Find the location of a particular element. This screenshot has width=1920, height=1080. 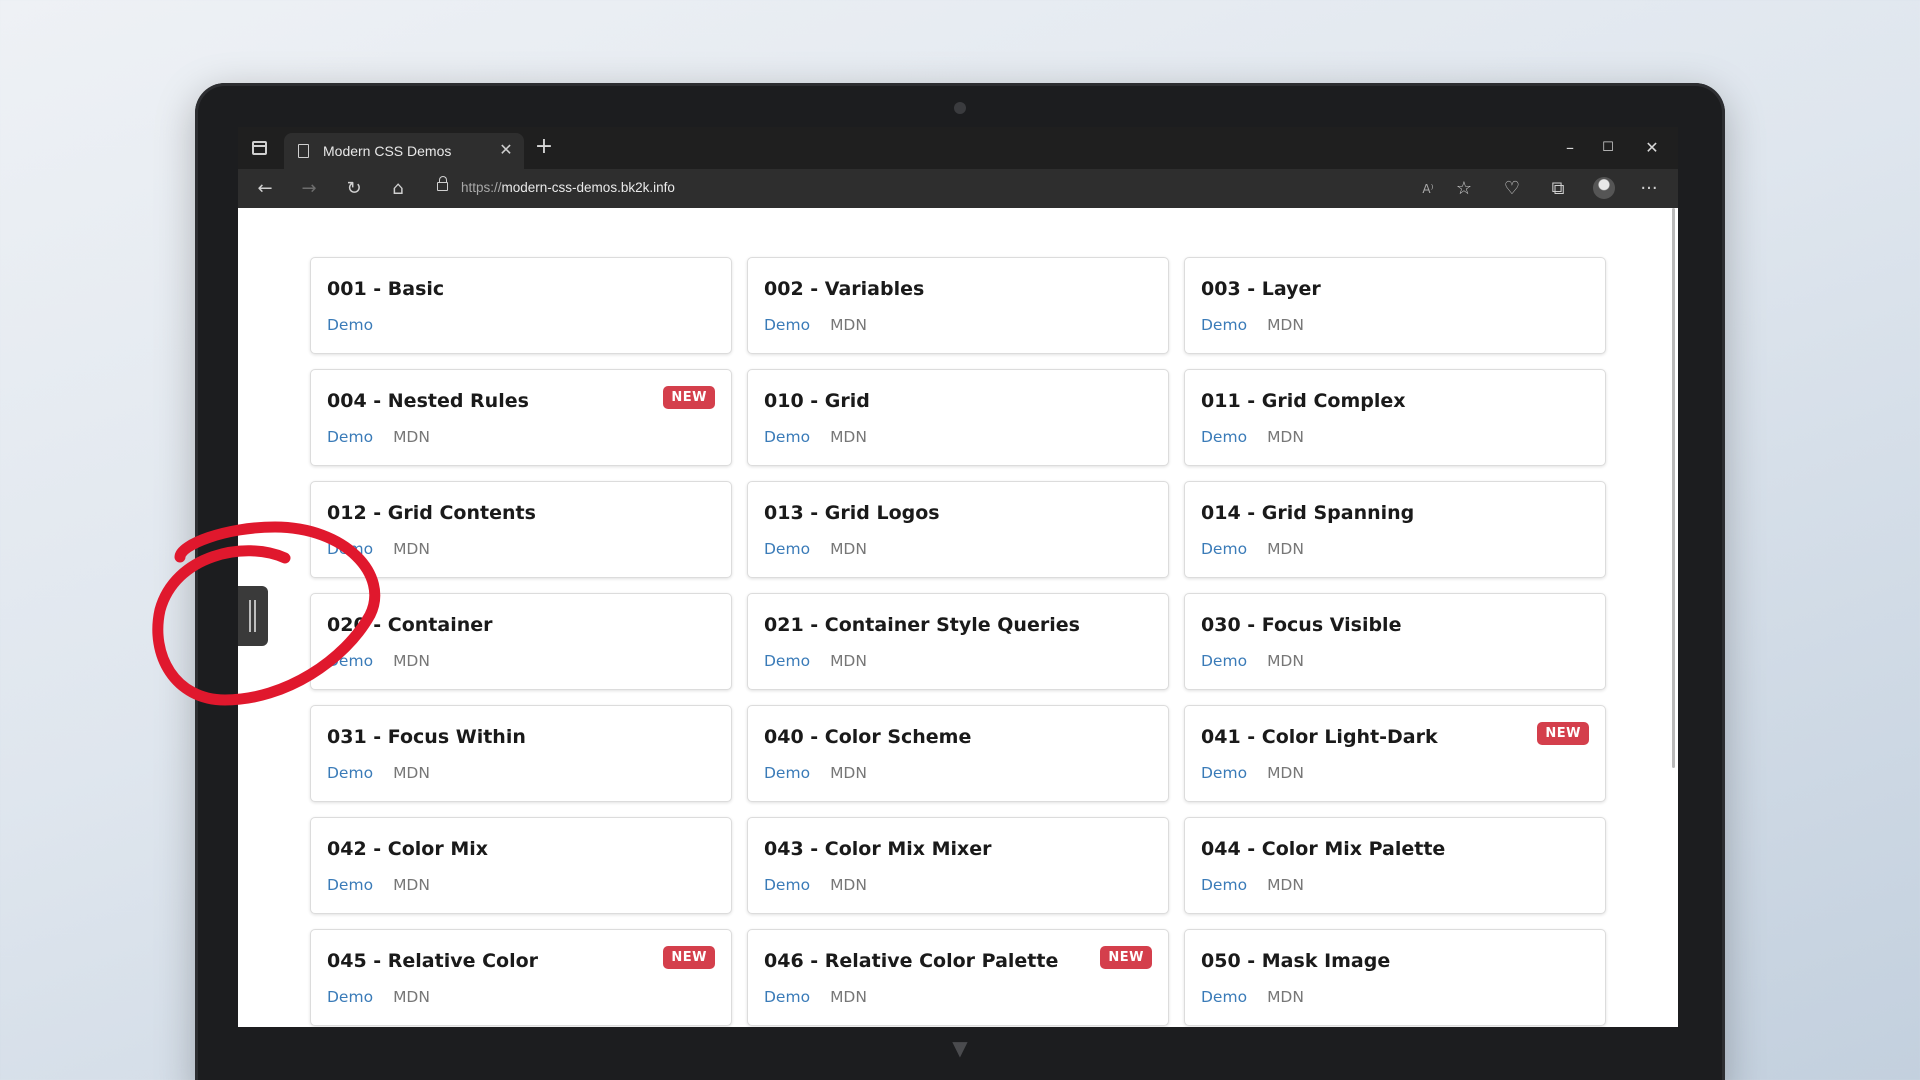

tab-title: Modern CSS Demos is located at coordinates (387, 151).